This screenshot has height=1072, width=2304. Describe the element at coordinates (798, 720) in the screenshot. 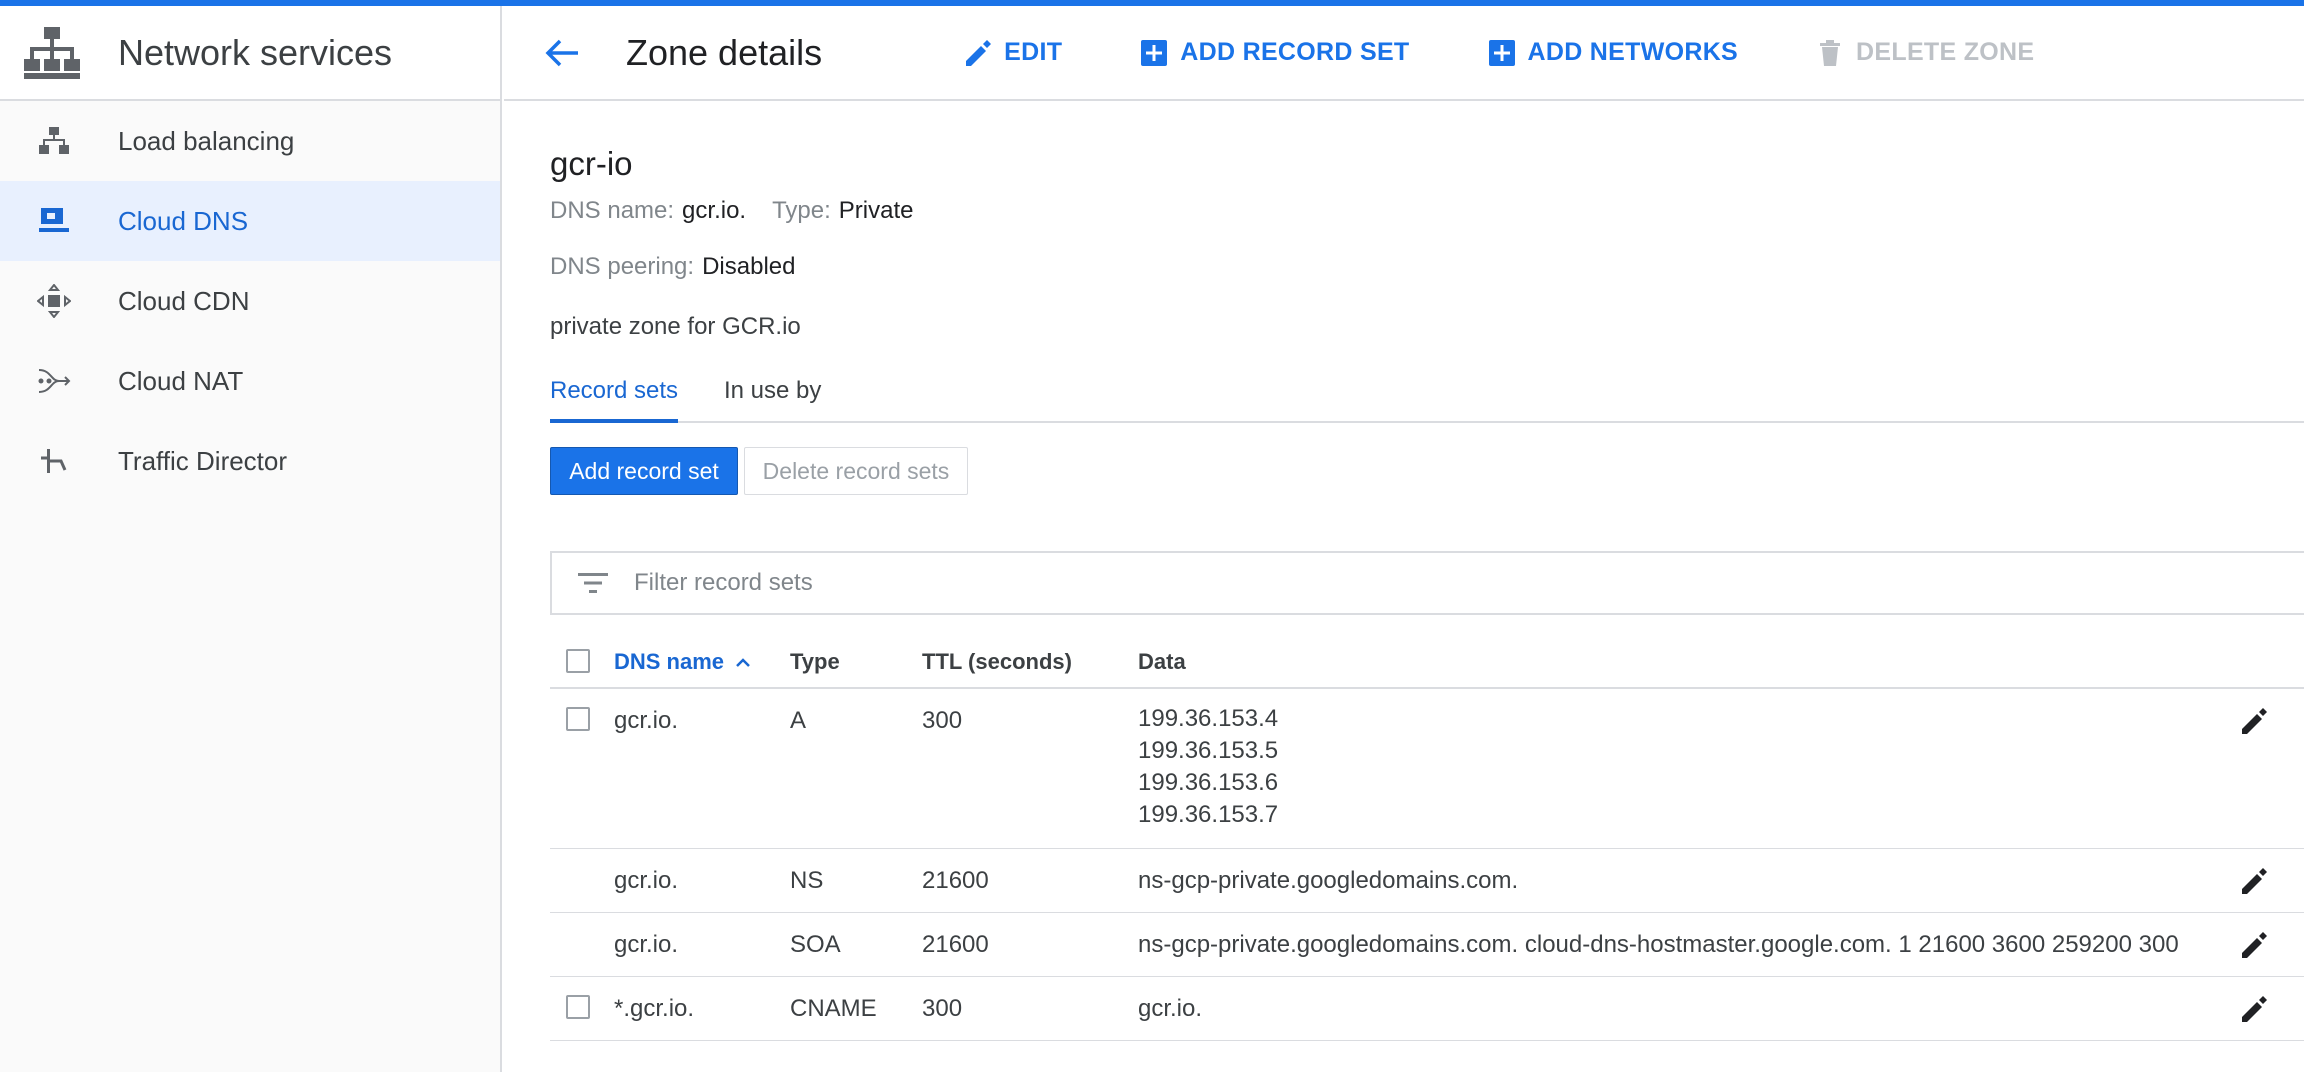

I see `row-type: A` at that location.